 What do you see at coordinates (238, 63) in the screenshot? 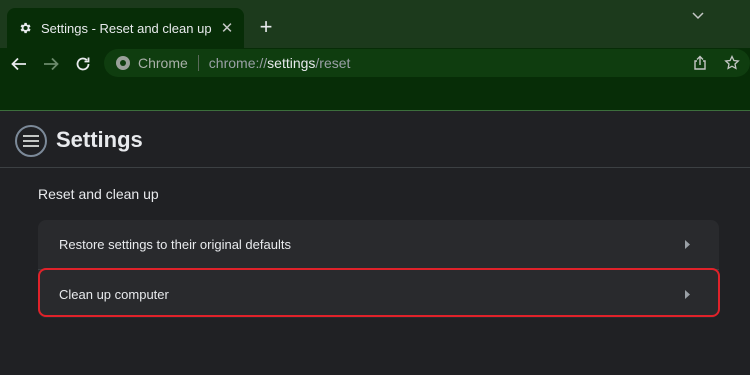
I see `url-scheme: chrome://` at bounding box center [238, 63].